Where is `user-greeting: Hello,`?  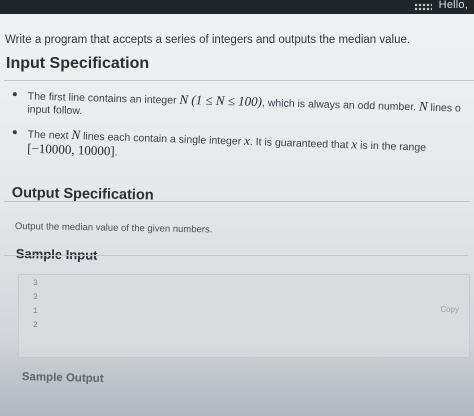
user-greeting: Hello, is located at coordinates (453, 5).